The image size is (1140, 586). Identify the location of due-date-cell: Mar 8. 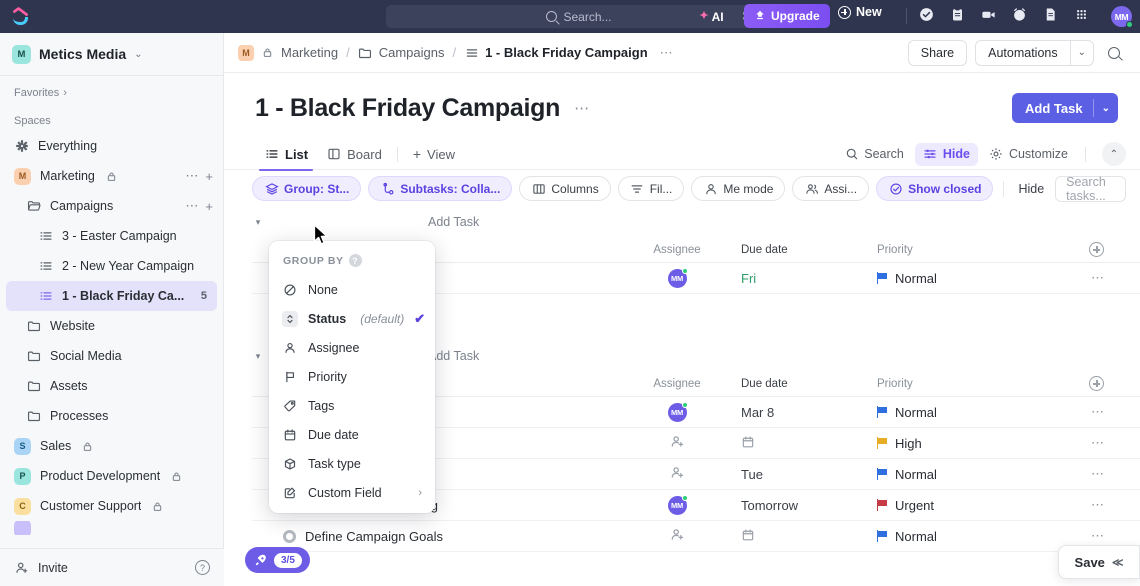
(807, 412).